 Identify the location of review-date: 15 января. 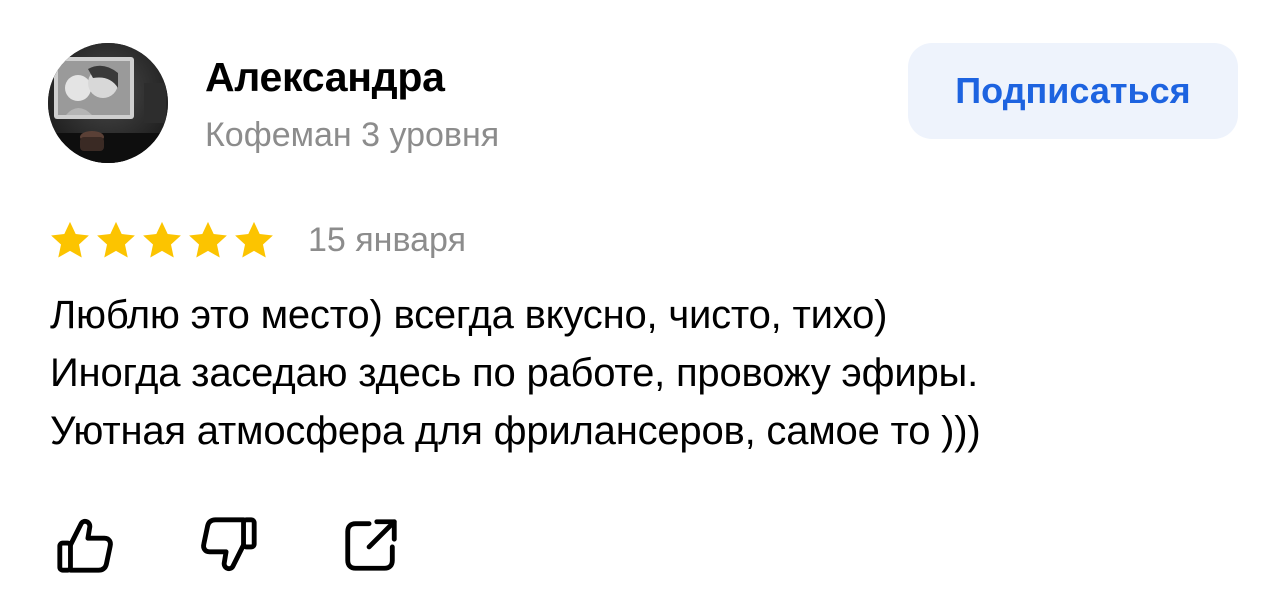
(387, 240).